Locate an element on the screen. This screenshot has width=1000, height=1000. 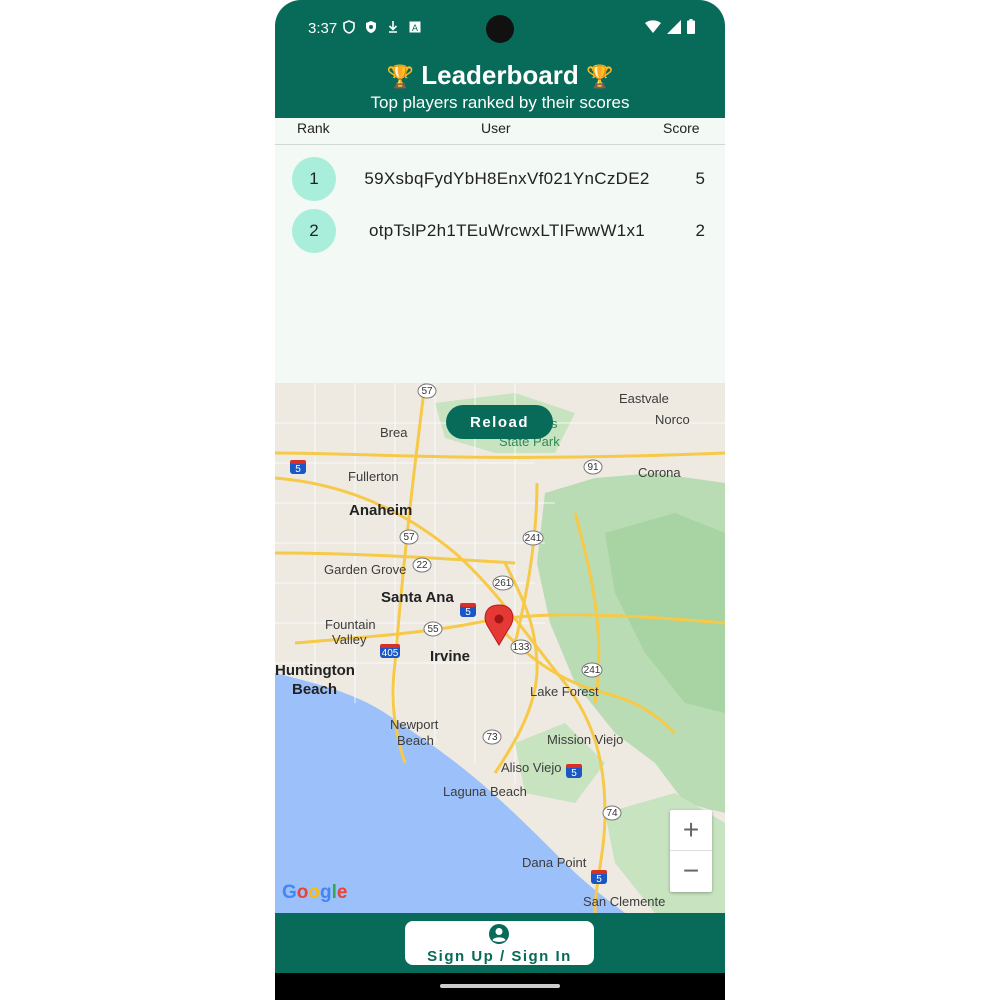
map-label: Norco is located at coordinates (672, 419).